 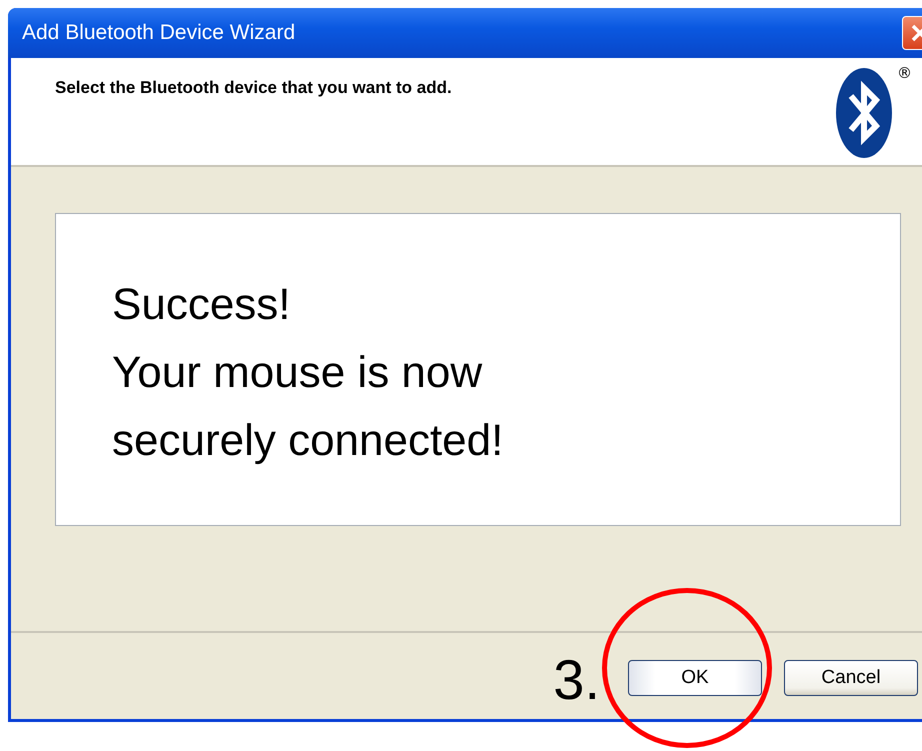 I want to click on bluetooth-logo-icon, so click(x=864, y=113).